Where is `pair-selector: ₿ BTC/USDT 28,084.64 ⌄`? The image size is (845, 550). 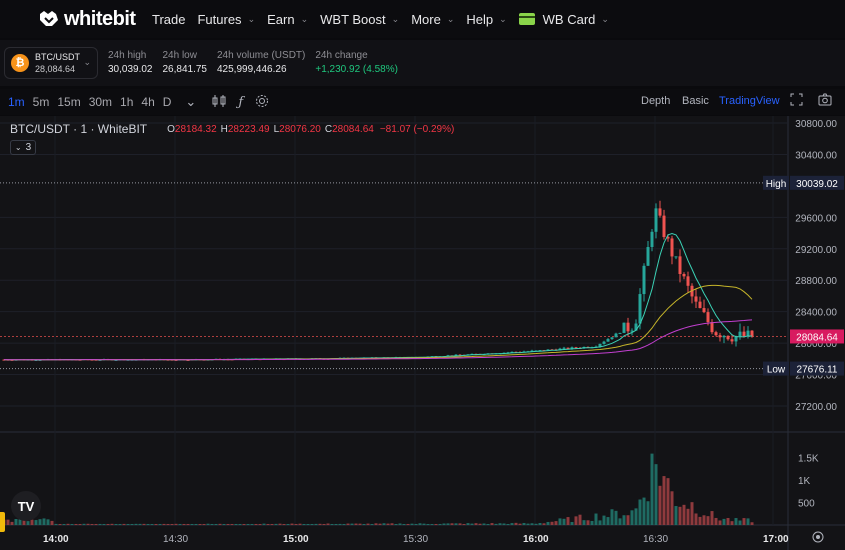 pair-selector: ₿ BTC/USDT 28,084.64 ⌄ is located at coordinates (51, 63).